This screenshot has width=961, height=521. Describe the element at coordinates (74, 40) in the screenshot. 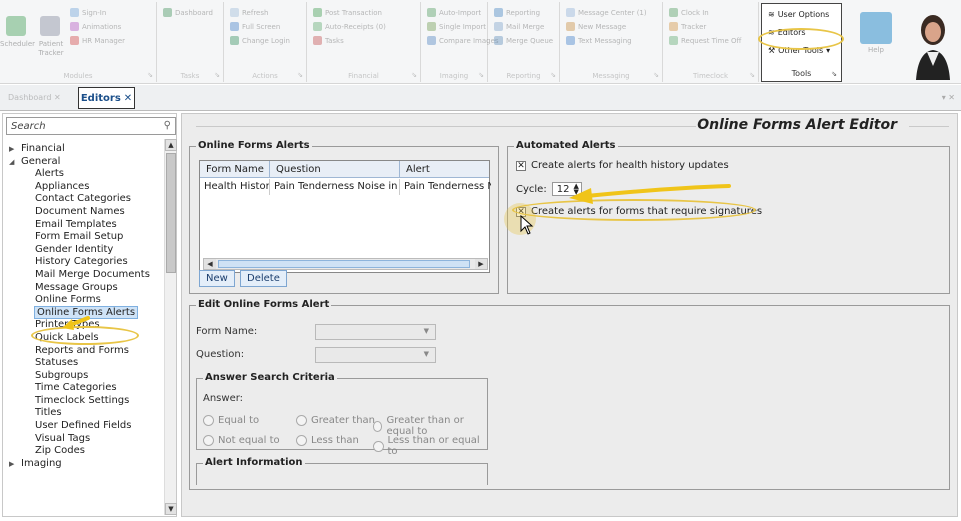

I see `hr-manager-icon` at that location.